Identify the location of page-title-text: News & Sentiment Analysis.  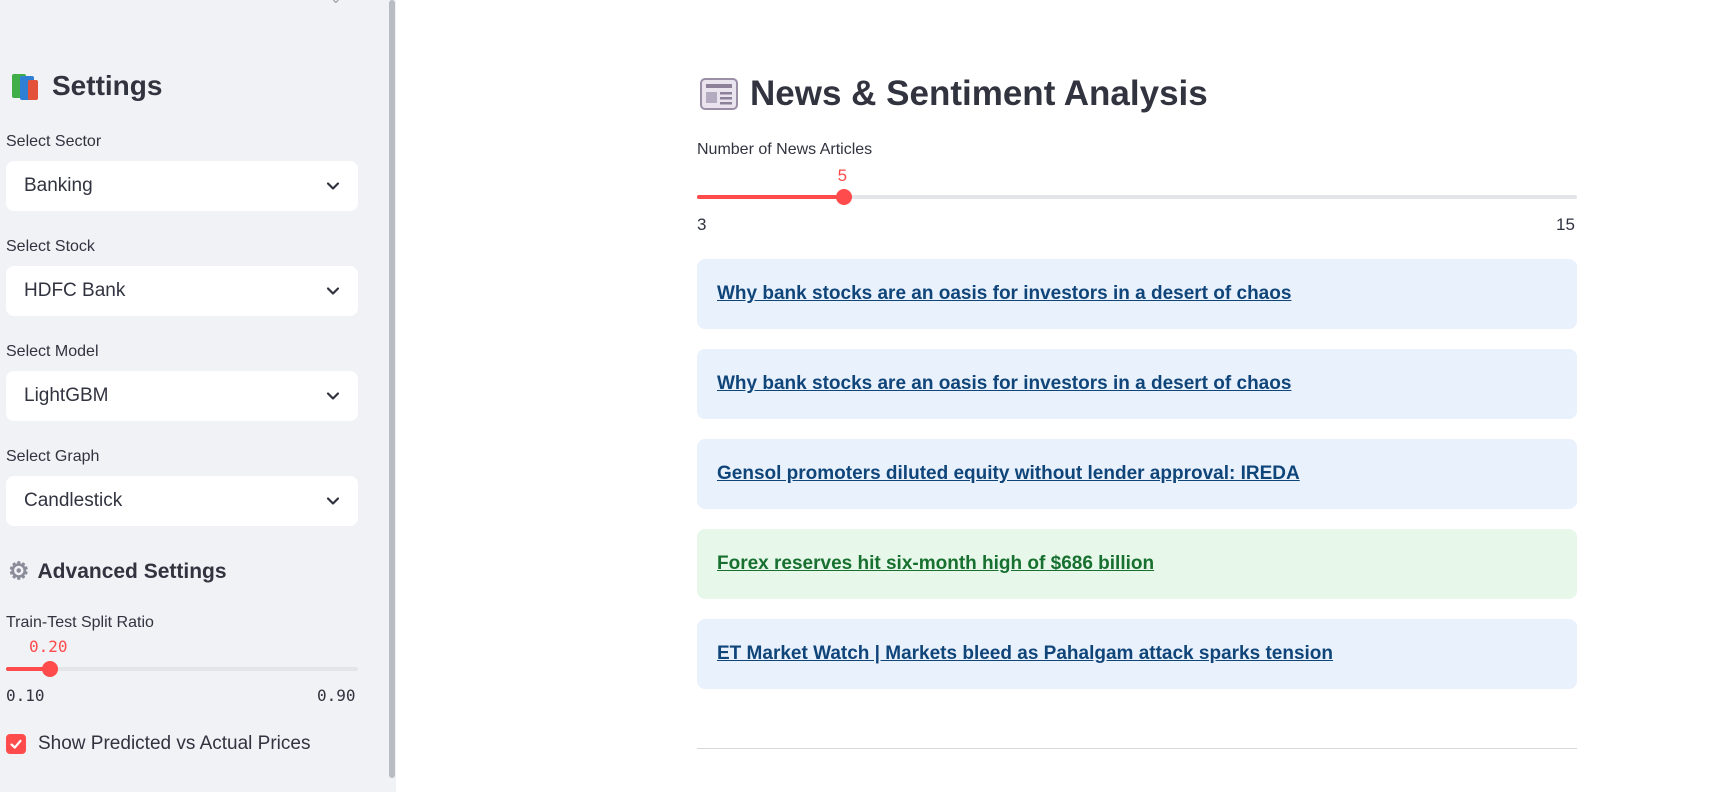
(979, 93).